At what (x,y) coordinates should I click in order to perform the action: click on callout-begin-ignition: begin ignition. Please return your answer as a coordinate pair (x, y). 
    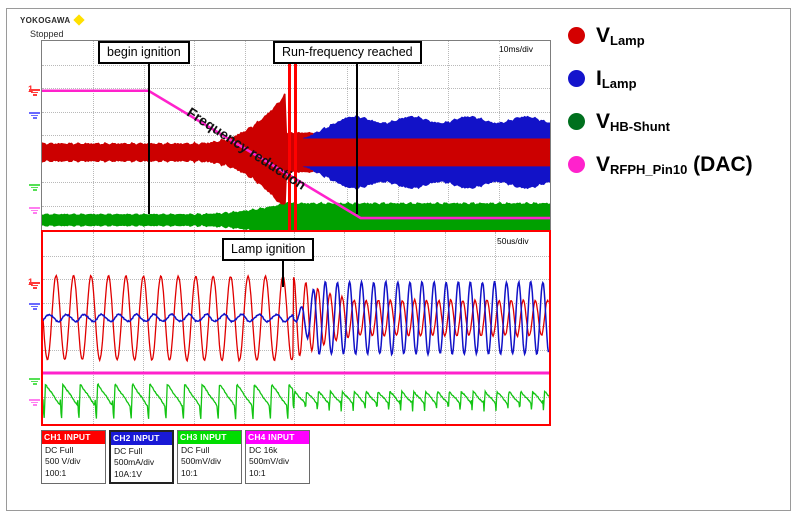
    Looking at the image, I should click on (144, 53).